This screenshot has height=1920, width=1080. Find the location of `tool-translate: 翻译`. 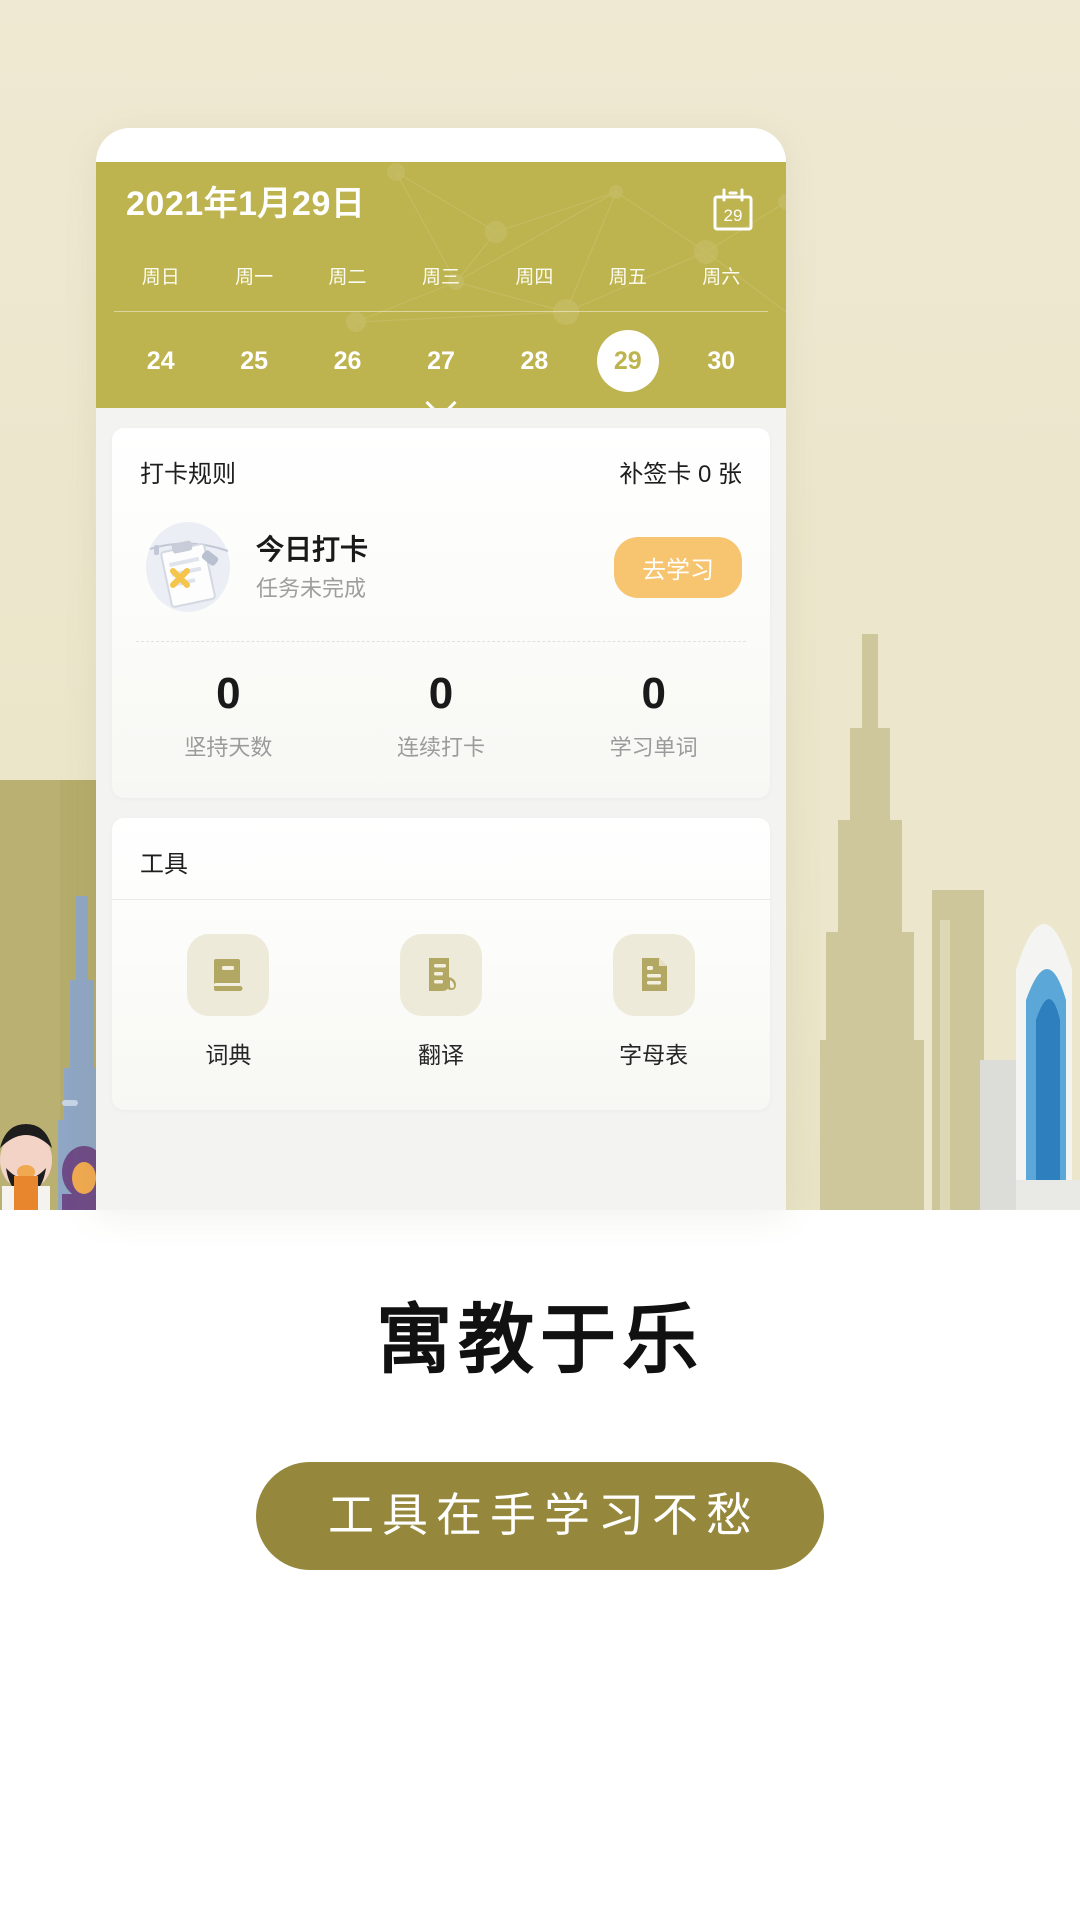

tool-translate: 翻译 is located at coordinates (441, 1002).